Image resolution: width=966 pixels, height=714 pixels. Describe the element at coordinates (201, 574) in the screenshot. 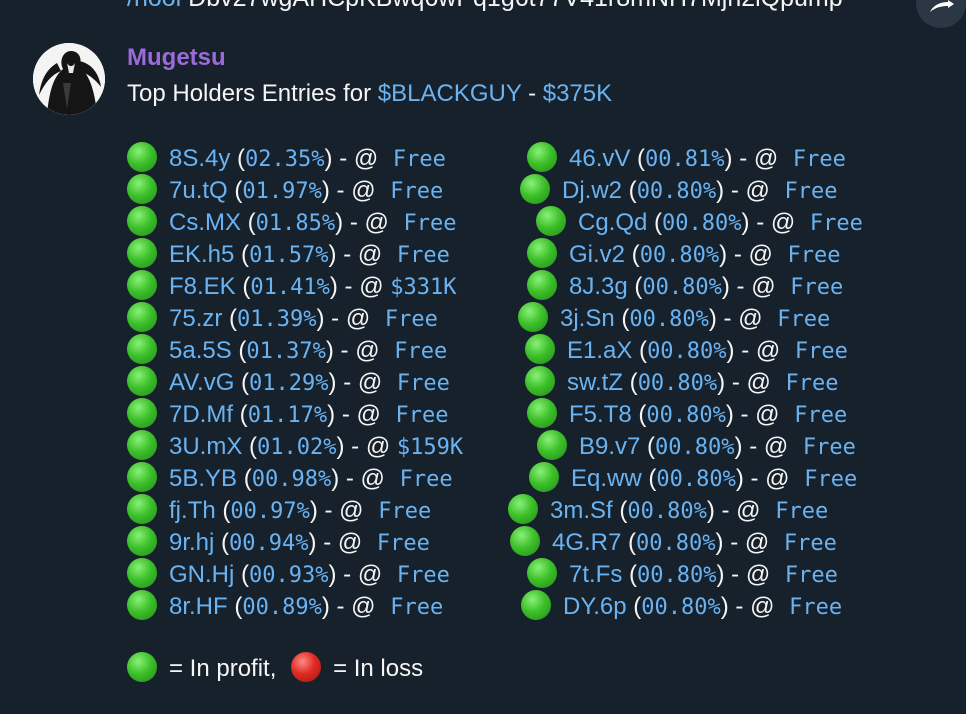

I see `wallet-link: GN.Hj` at that location.